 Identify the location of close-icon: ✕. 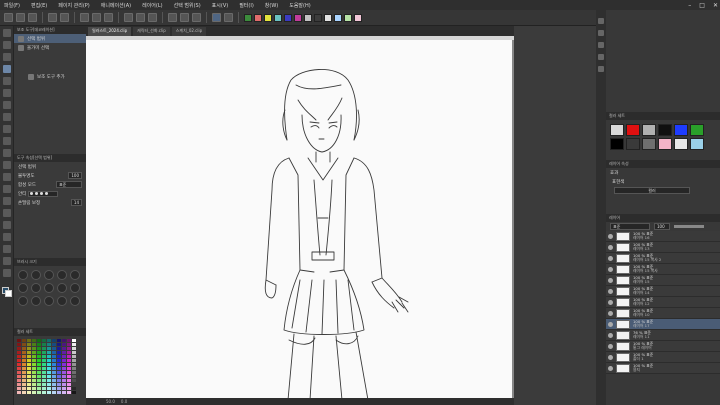
(715, 5).